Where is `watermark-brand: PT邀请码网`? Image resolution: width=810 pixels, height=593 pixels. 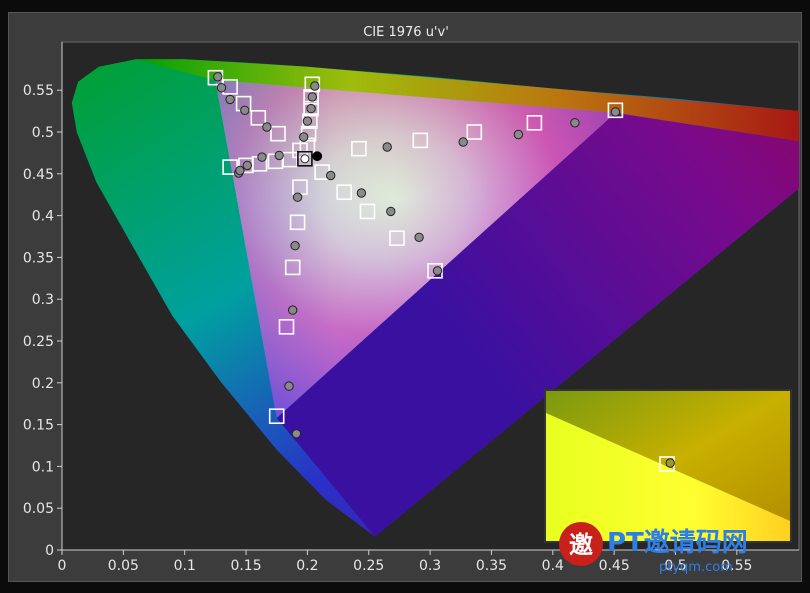 watermark-brand: PT邀请码网 is located at coordinates (677, 543).